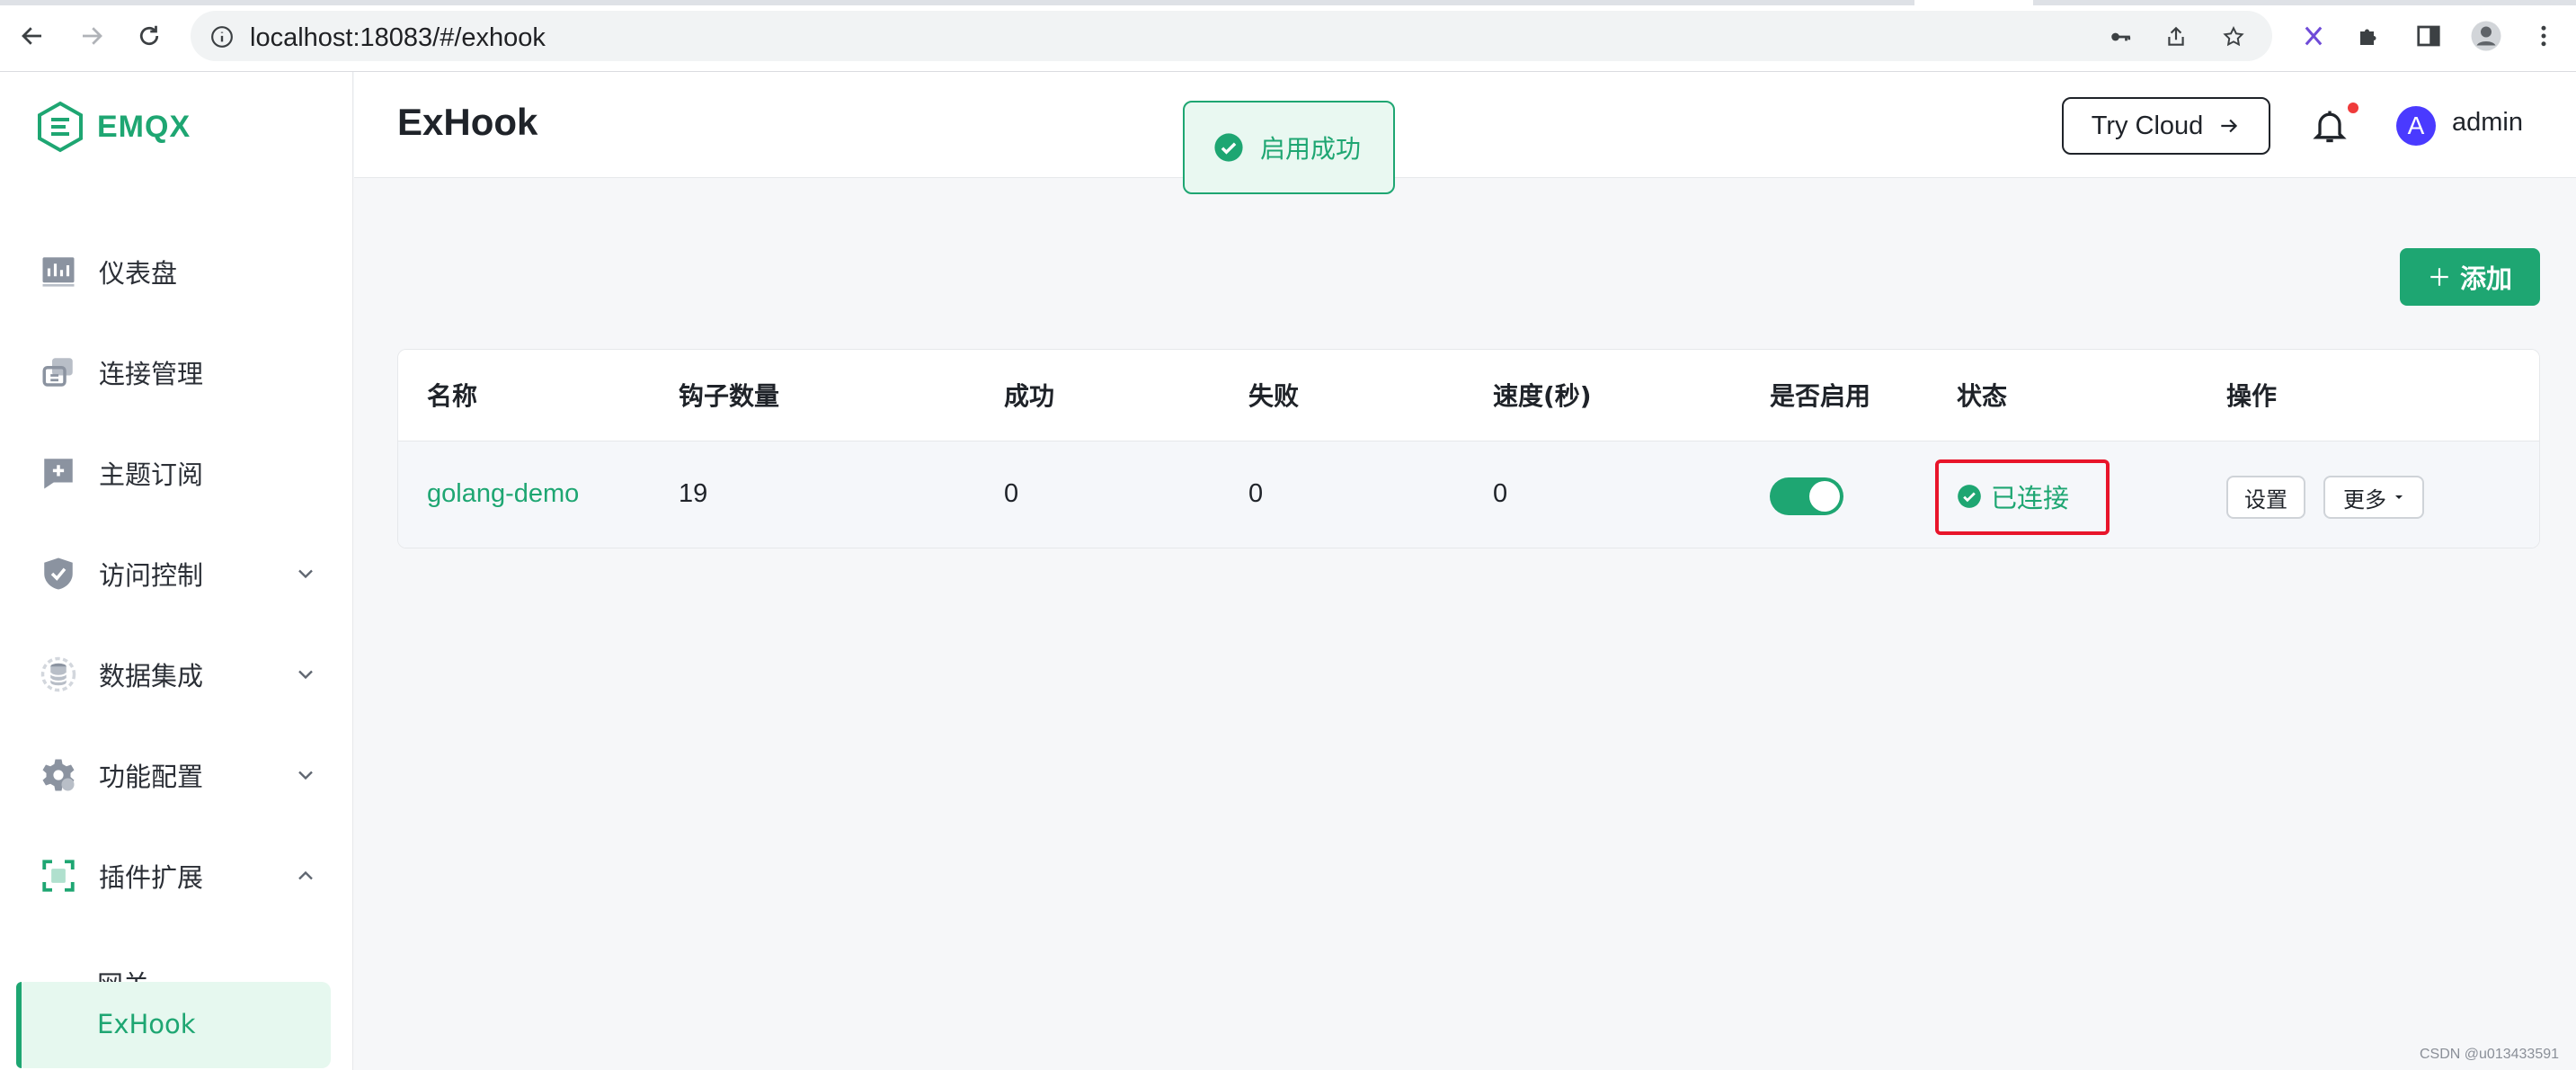 This screenshot has width=2576, height=1070. Describe the element at coordinates (222, 37) in the screenshot. I see `info-icon` at that location.